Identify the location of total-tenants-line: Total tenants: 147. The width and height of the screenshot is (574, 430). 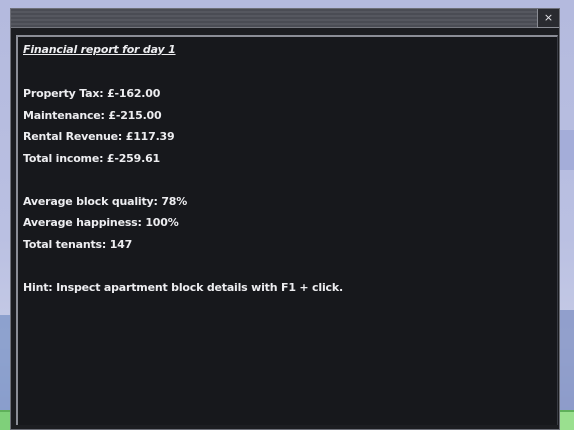
(78, 244).